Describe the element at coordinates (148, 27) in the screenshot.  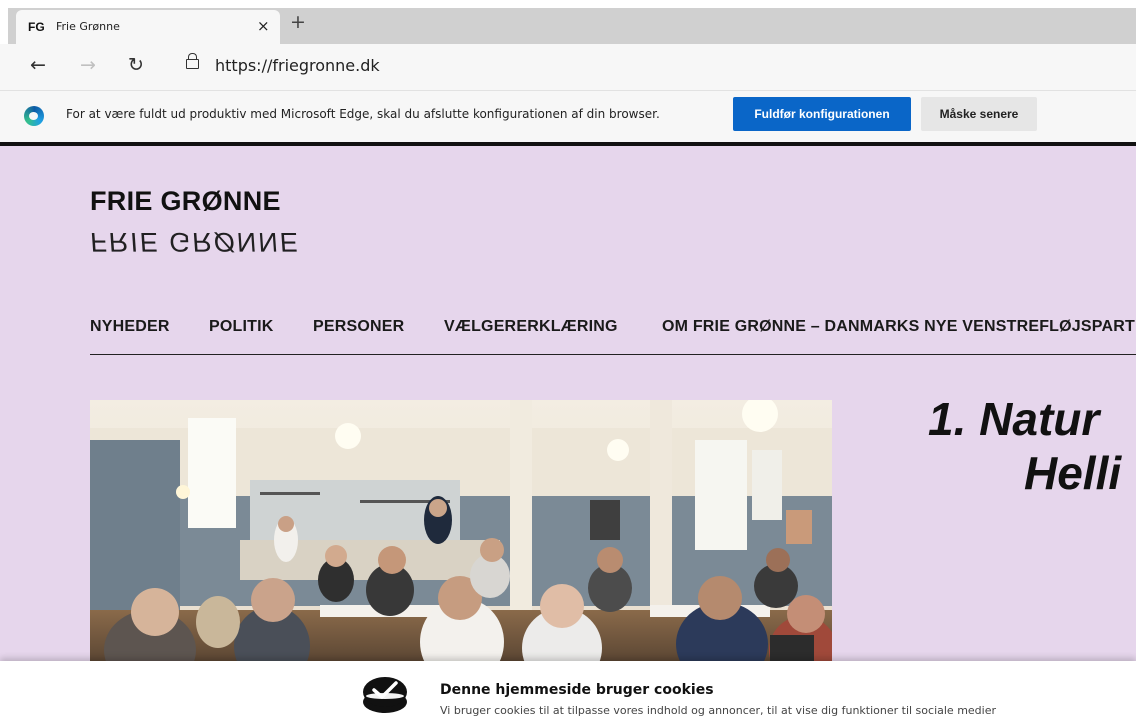
I see `browser-tab: FG Frie Grønne ×` at that location.